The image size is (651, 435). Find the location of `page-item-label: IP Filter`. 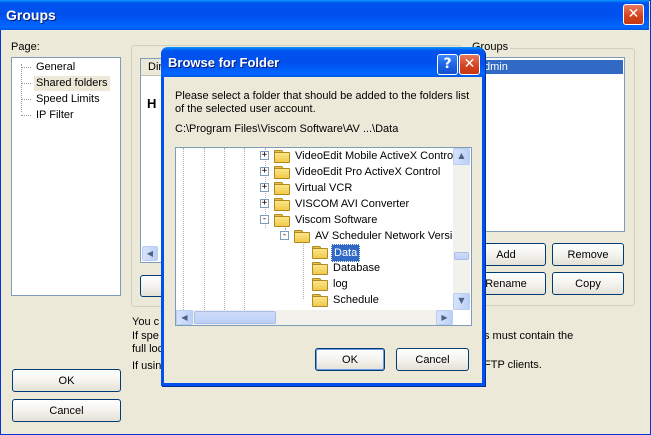

page-item-label: IP Filter is located at coordinates (55, 115).